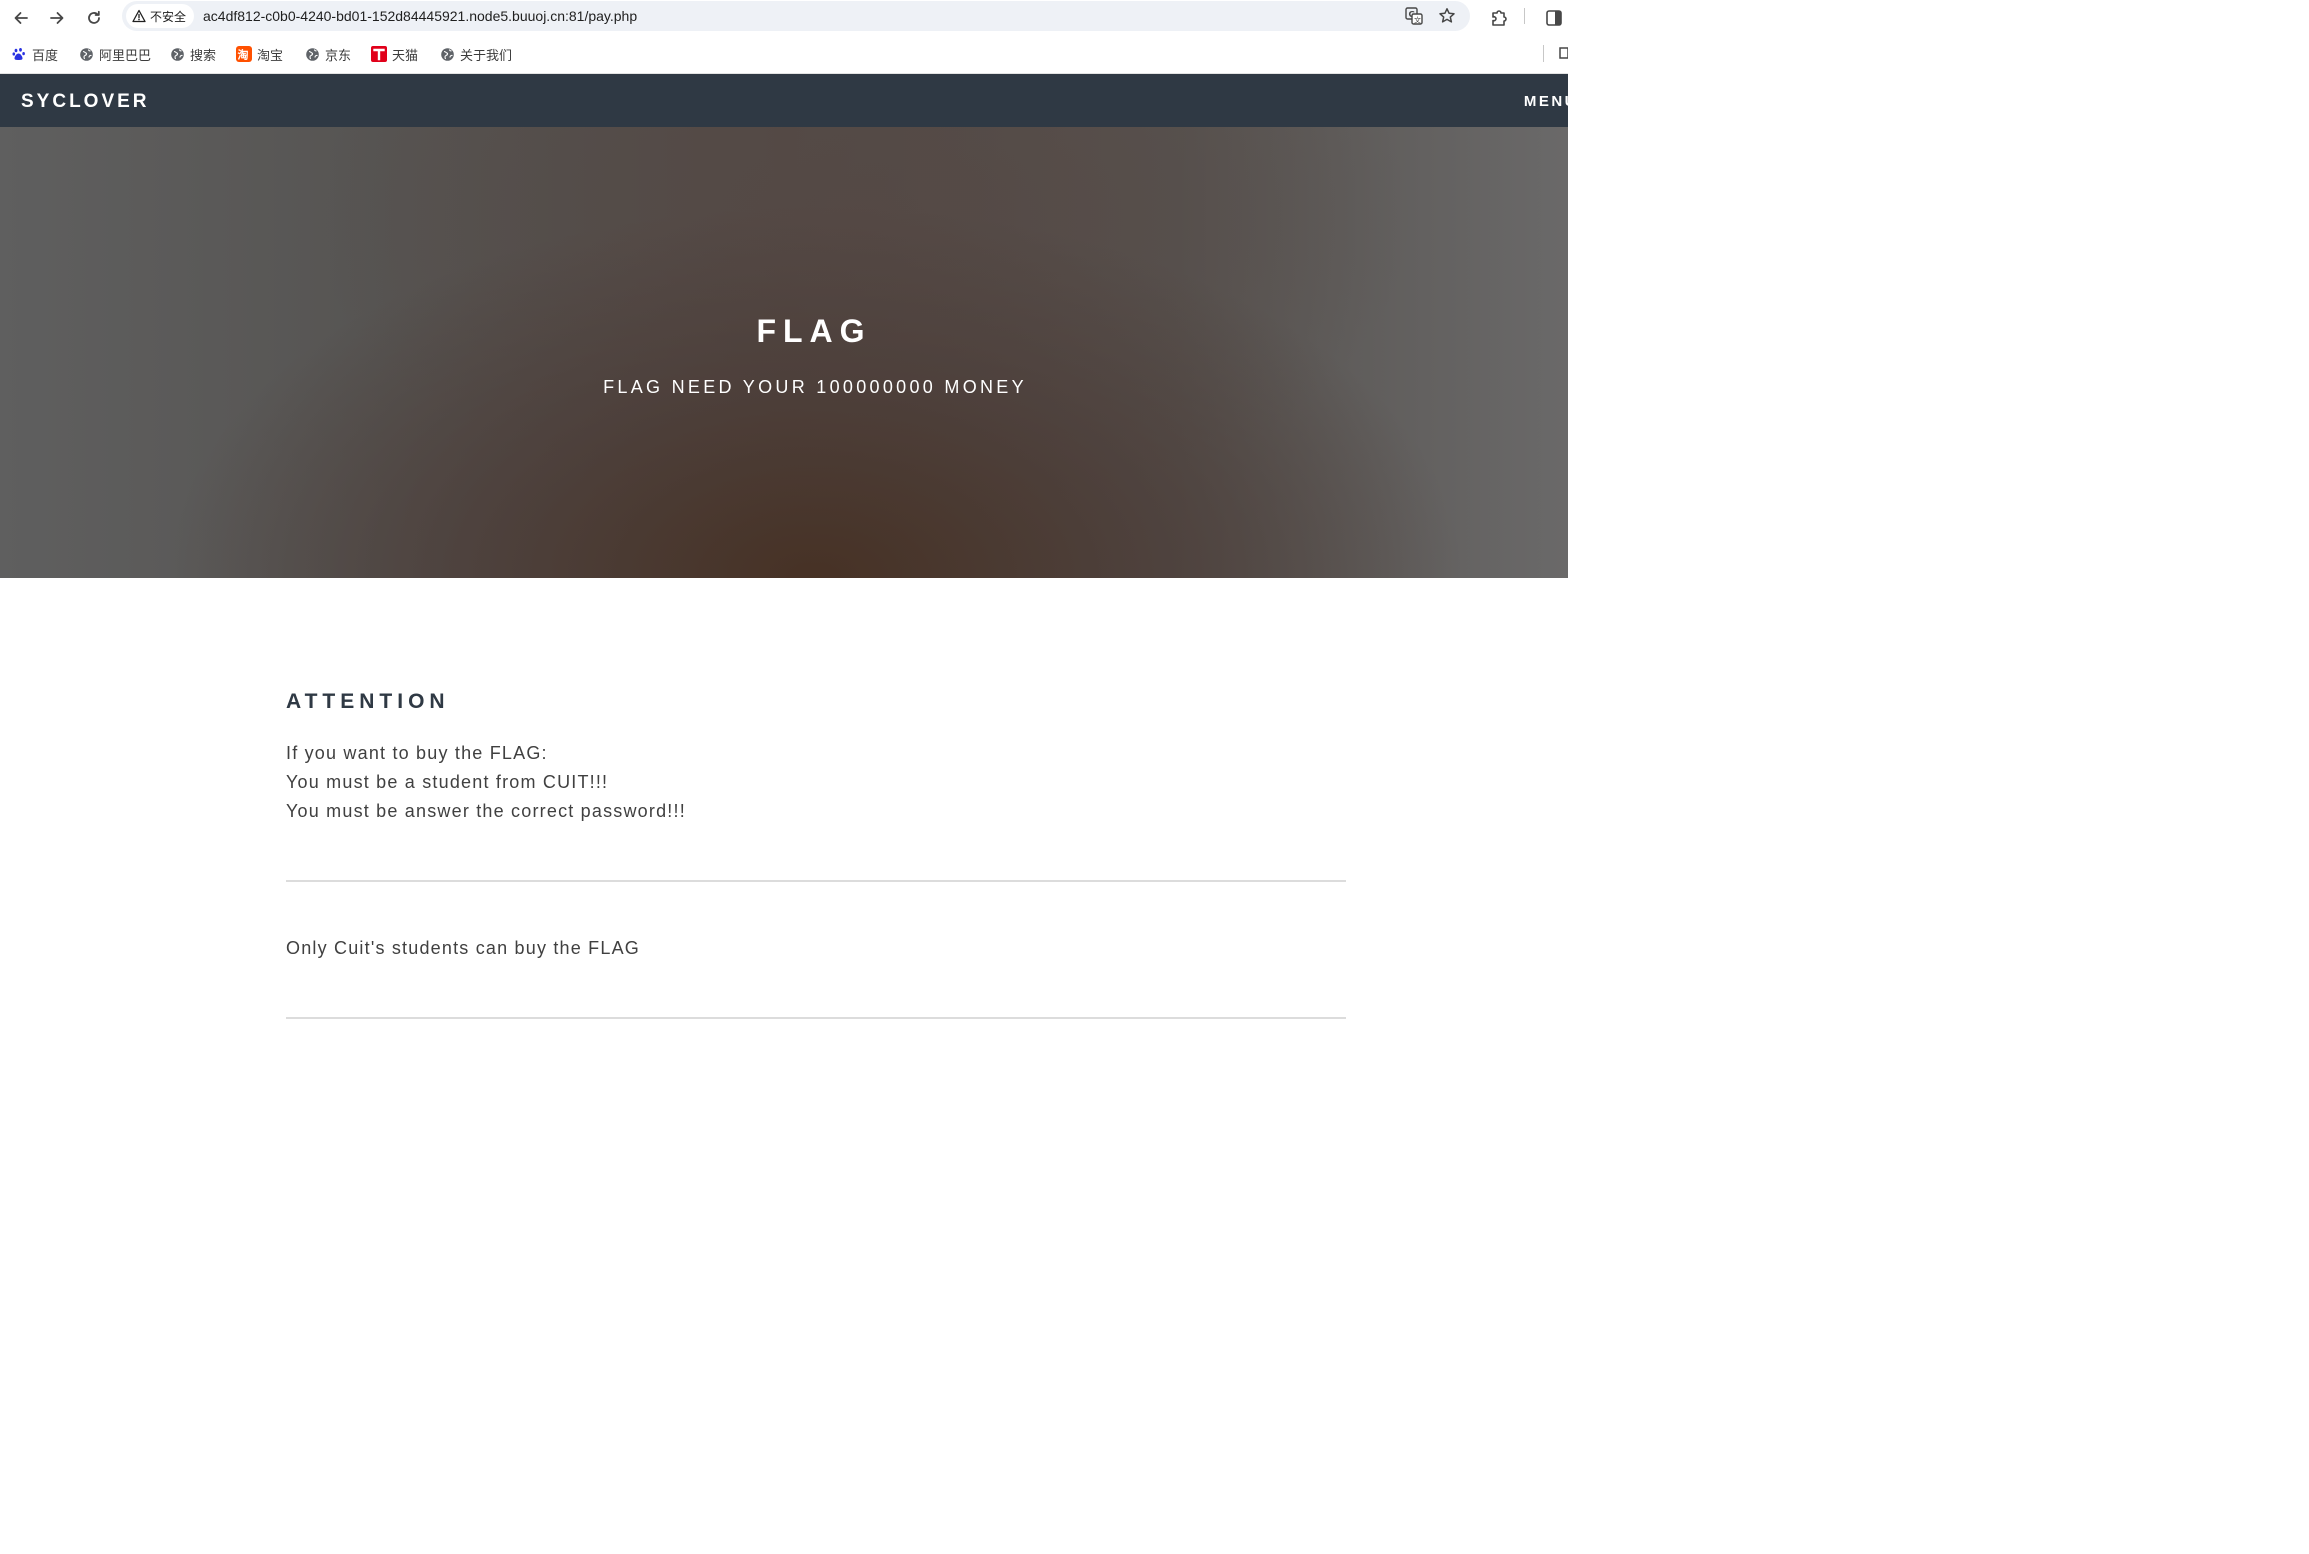  I want to click on reload-icon, so click(94, 17).